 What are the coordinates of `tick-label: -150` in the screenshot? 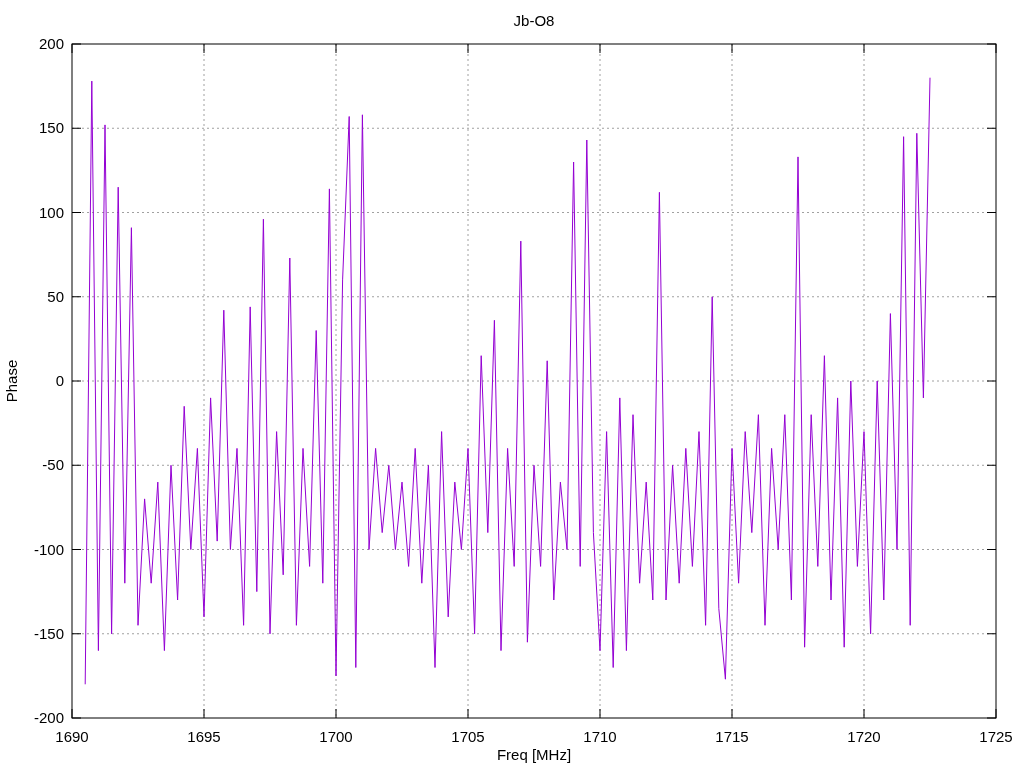 It's located at (48, 633).